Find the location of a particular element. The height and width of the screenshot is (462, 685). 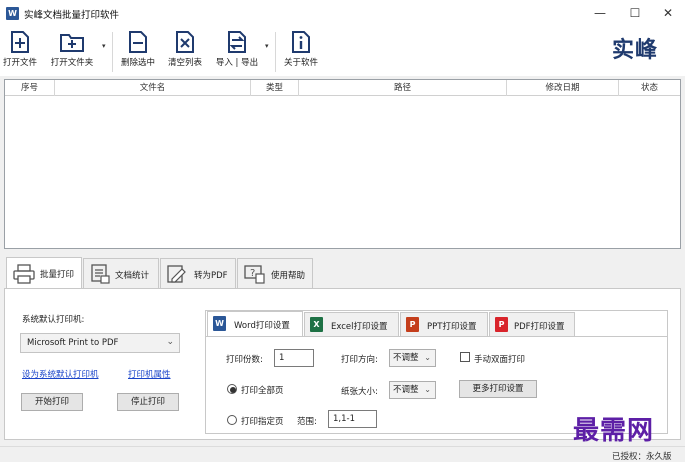

app-icon: W is located at coordinates (12, 13).